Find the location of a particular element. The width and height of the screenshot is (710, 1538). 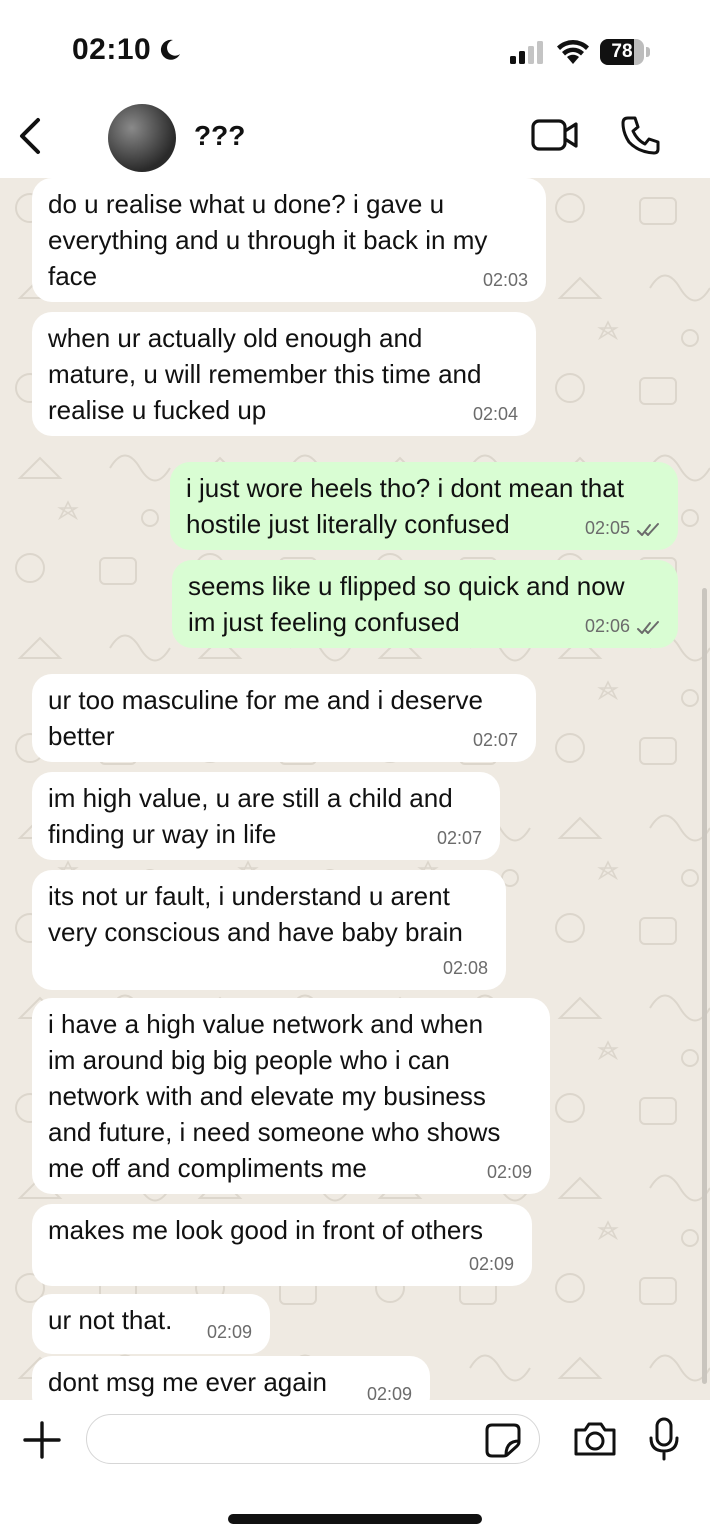

phone-icon is located at coordinates (641, 135).